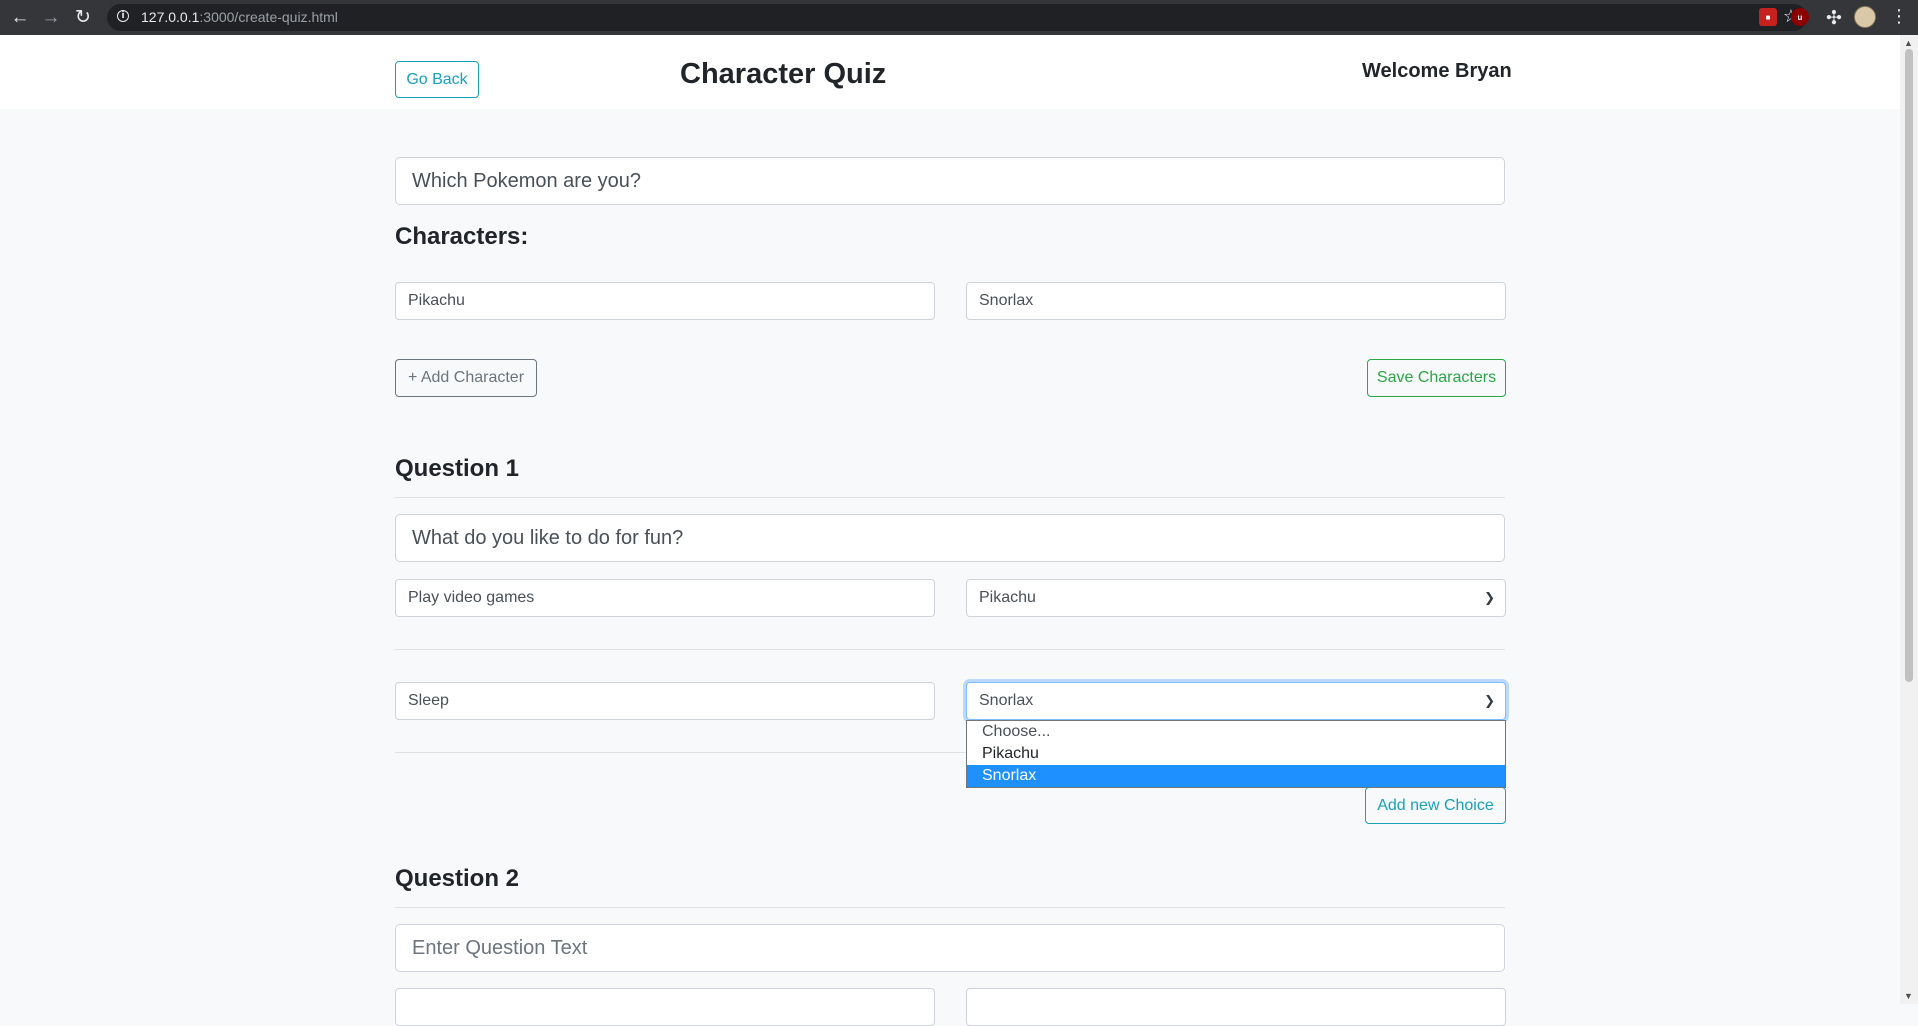 The image size is (1918, 1026). What do you see at coordinates (950, 948) in the screenshot?
I see `question-2-text-input: Enter Question Text` at bounding box center [950, 948].